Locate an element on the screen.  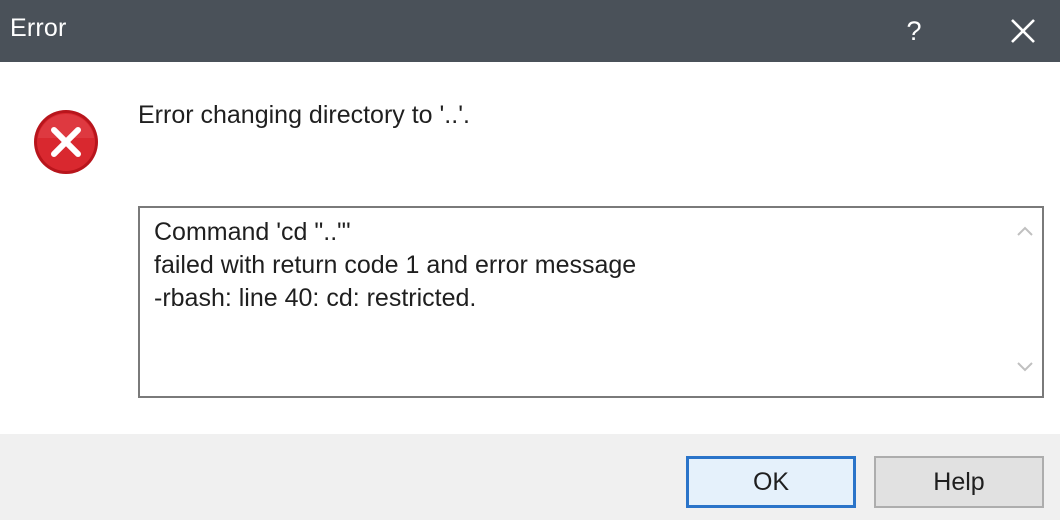
help-question-icon: ? is located at coordinates (914, 31).